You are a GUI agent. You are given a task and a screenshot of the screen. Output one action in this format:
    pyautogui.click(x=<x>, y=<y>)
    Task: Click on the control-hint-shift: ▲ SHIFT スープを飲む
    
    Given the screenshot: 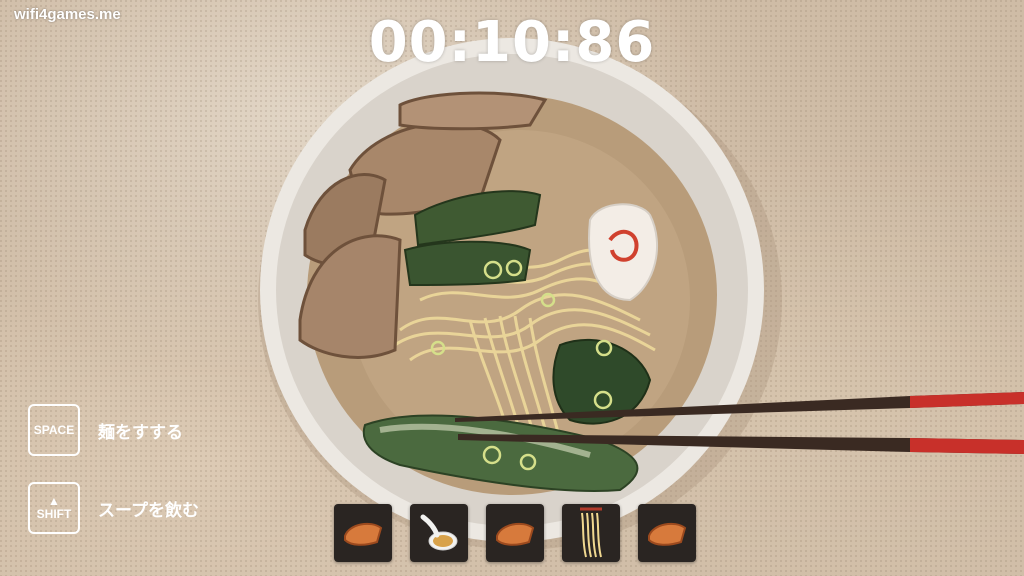 What is the action you would take?
    pyautogui.click(x=113, y=508)
    